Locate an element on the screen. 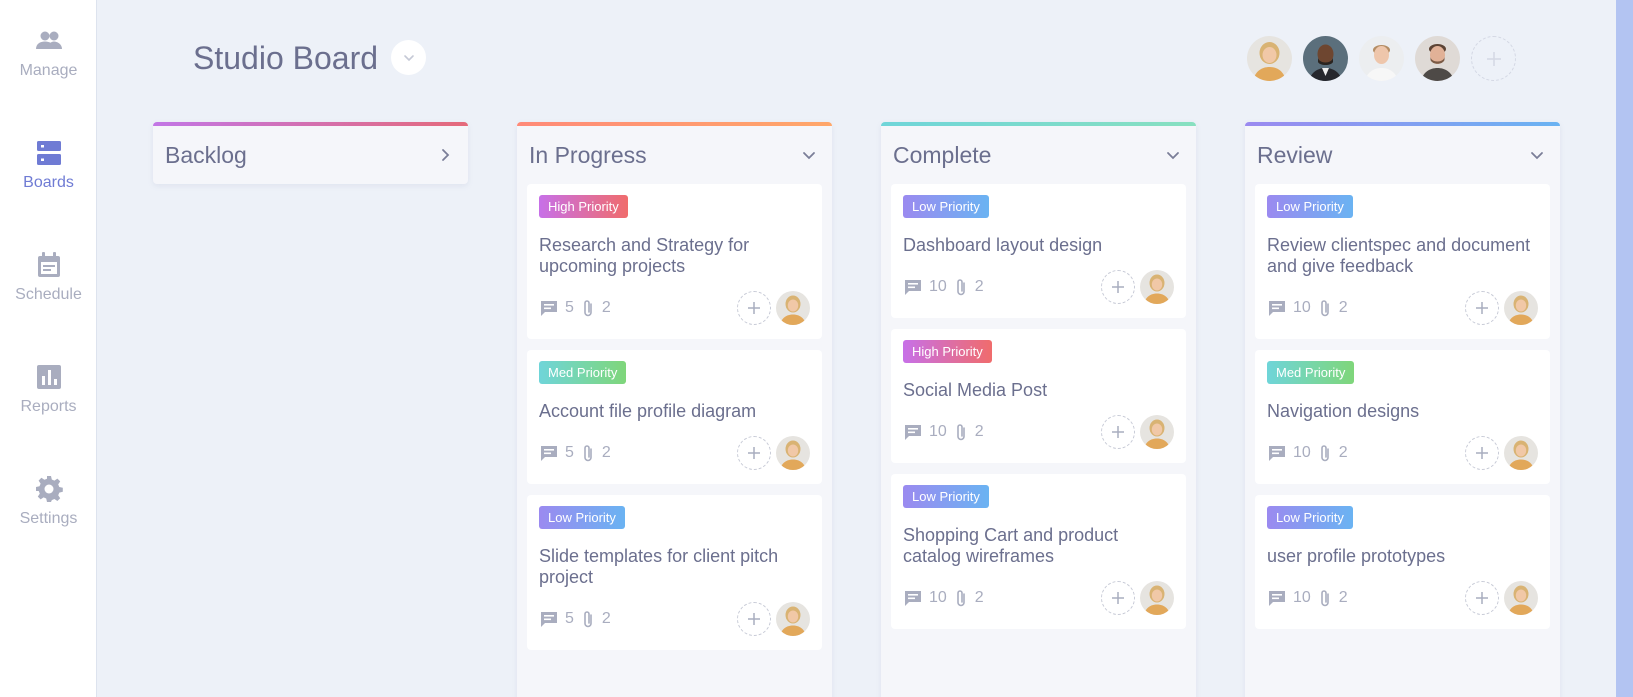 The width and height of the screenshot is (1633, 697). task-card: High Priority Social Media Post 10 2 is located at coordinates (1038, 396).